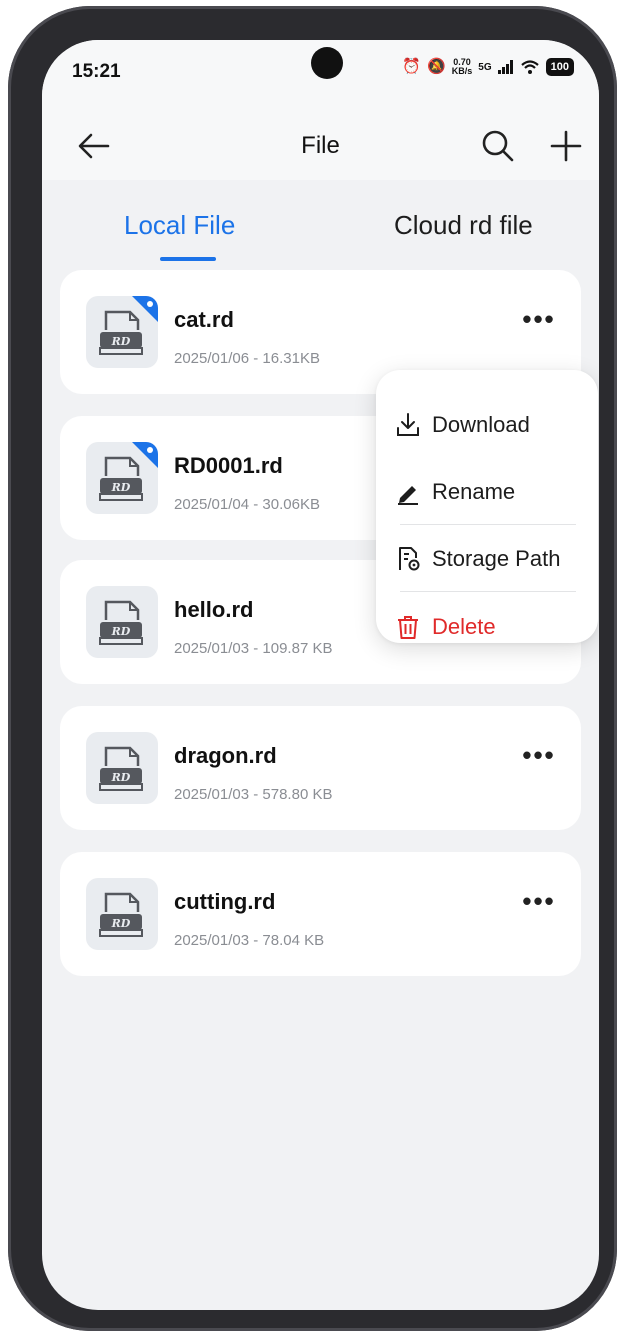  I want to click on download-icon, so click(408, 424).